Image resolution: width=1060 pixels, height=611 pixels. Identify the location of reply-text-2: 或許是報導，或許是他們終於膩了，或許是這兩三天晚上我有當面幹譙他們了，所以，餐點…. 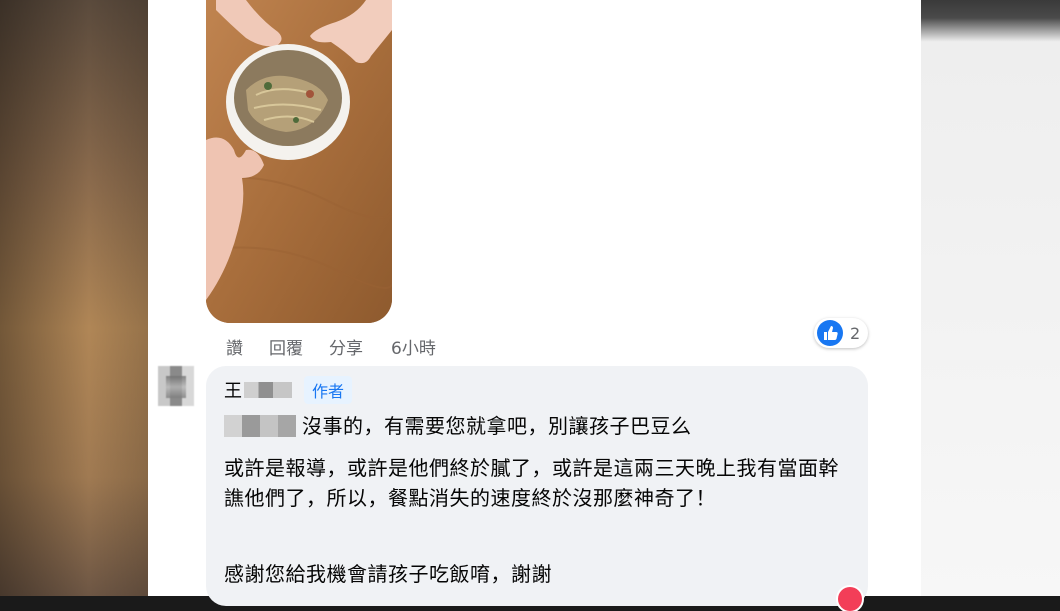
(531, 483).